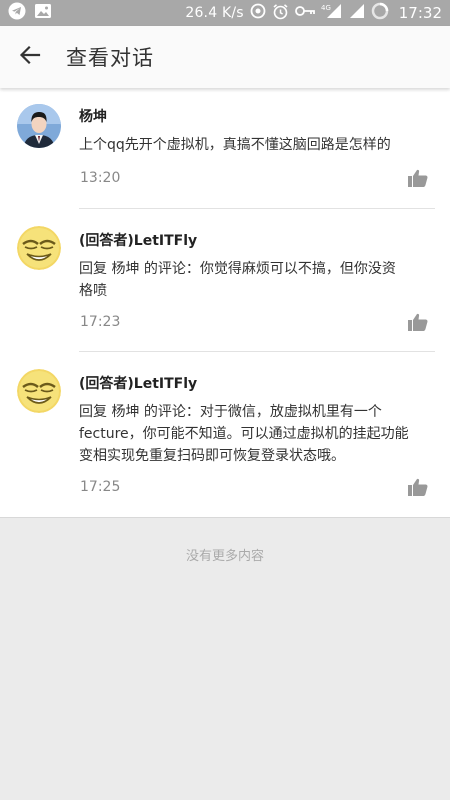 The width and height of the screenshot is (450, 800). What do you see at coordinates (332, 13) in the screenshot?
I see `signal-4g-icon: 4G` at bounding box center [332, 13].